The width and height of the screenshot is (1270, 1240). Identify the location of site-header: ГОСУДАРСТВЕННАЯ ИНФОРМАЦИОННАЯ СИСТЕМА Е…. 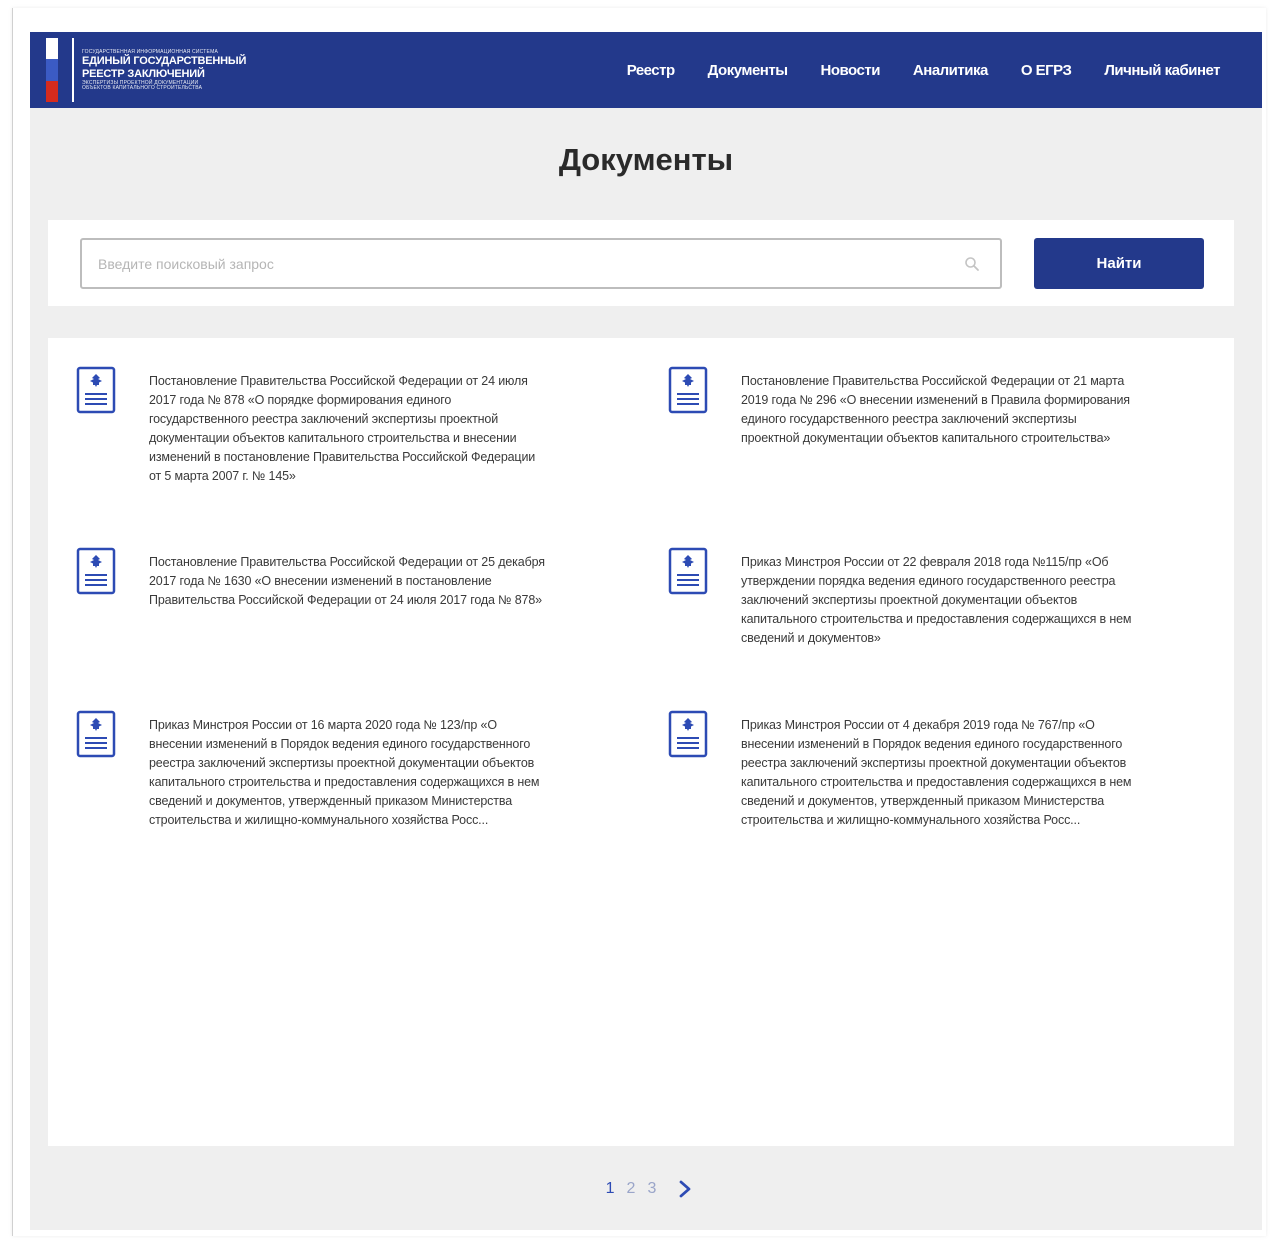
(646, 70).